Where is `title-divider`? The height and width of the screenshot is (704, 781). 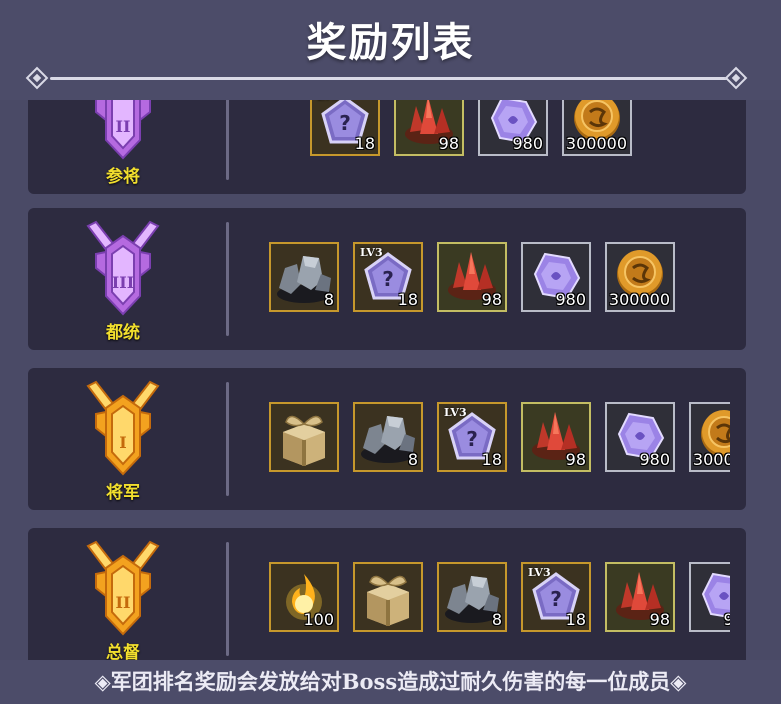 title-divider is located at coordinates (390, 78).